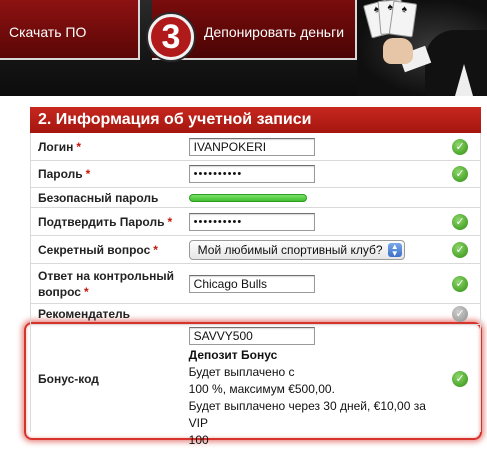  Describe the element at coordinates (251, 221) in the screenshot. I see `confirm-password-input: ••••••••••` at that location.